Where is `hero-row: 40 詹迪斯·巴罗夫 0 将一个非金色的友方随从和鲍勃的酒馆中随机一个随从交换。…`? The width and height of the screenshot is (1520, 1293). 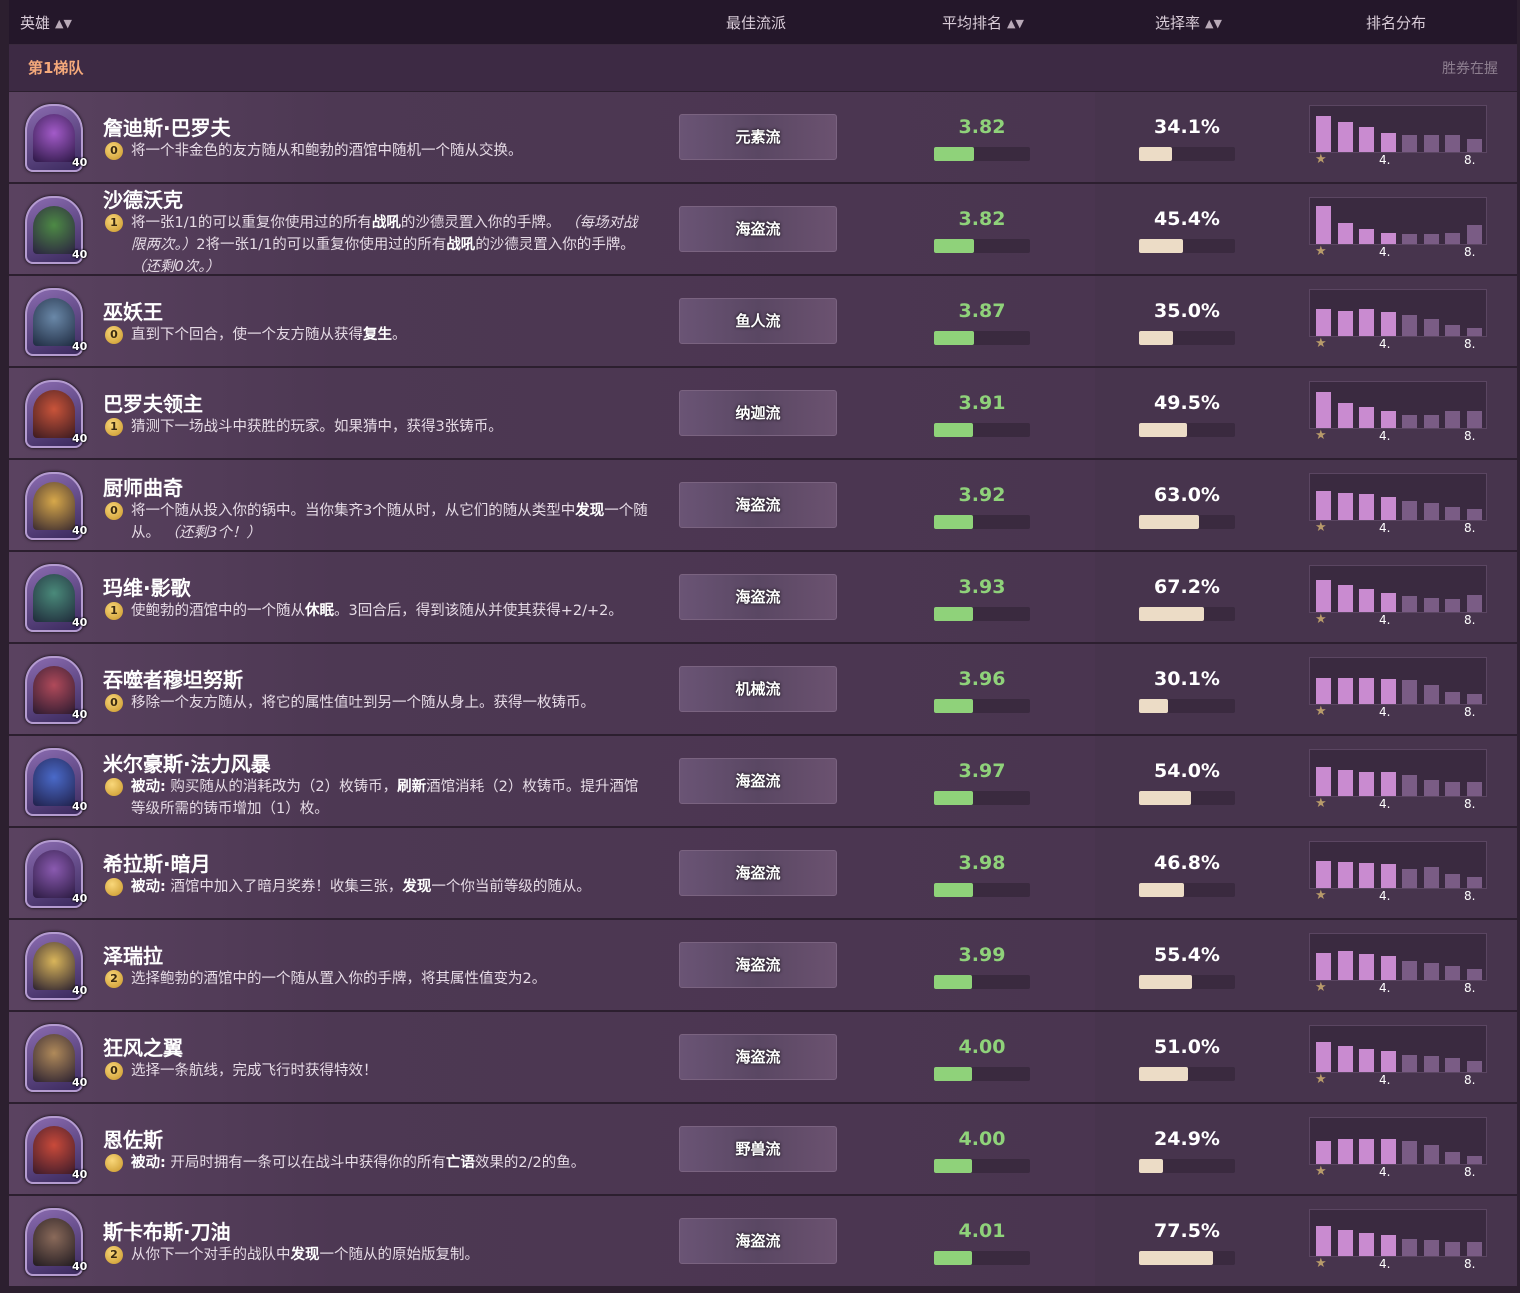
hero-row: 40 詹迪斯·巴罗夫 0 将一个非金色的友方随从和鲍勃的酒馆中随机一个随从交换。… is located at coordinates (763, 138).